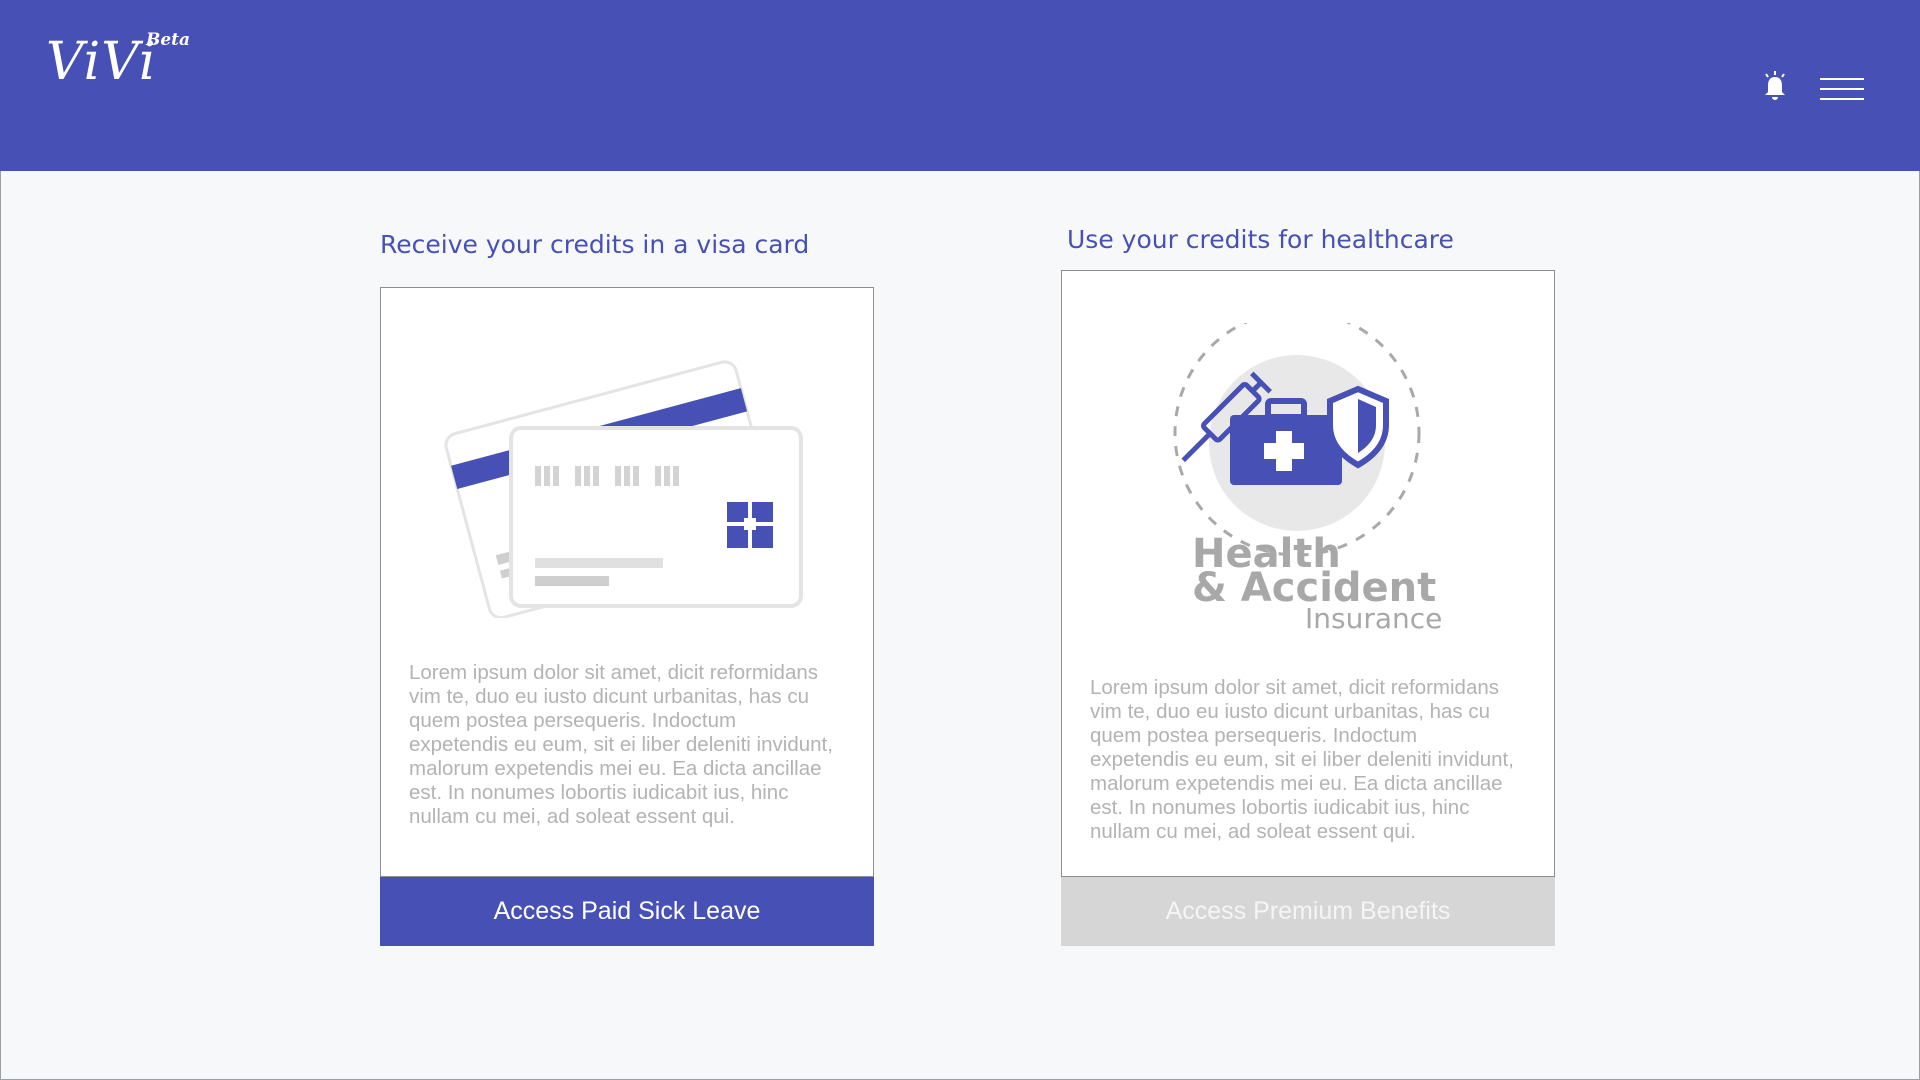  I want to click on beta-badge: Beta, so click(168, 40).